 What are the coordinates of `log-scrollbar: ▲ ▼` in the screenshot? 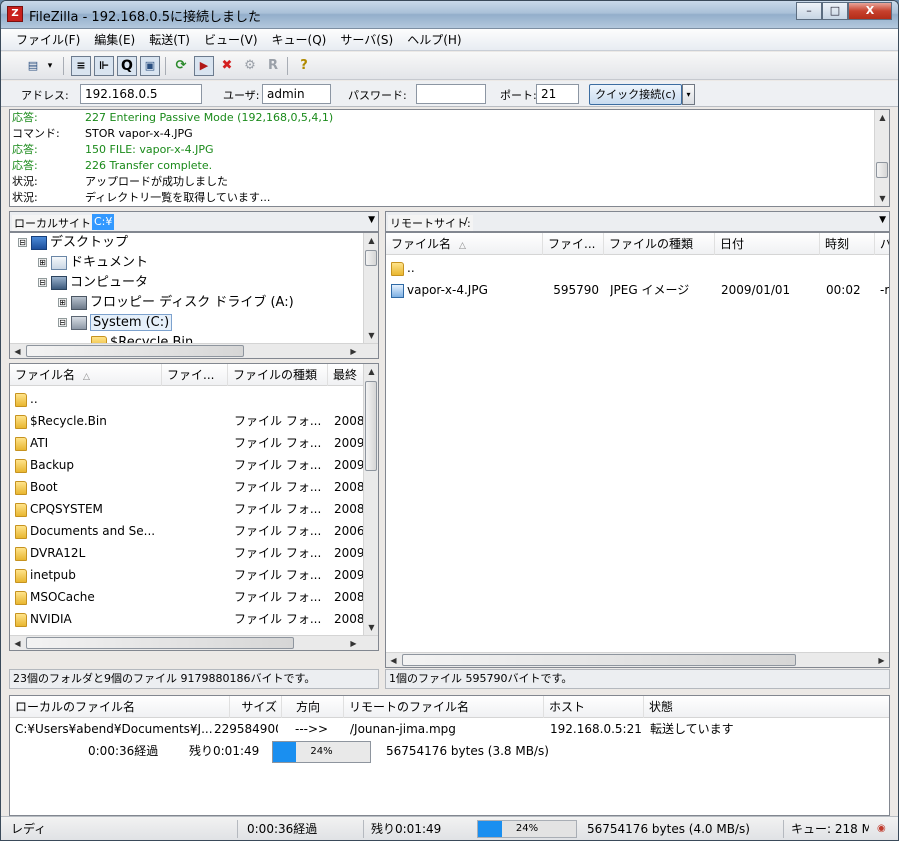 It's located at (881, 158).